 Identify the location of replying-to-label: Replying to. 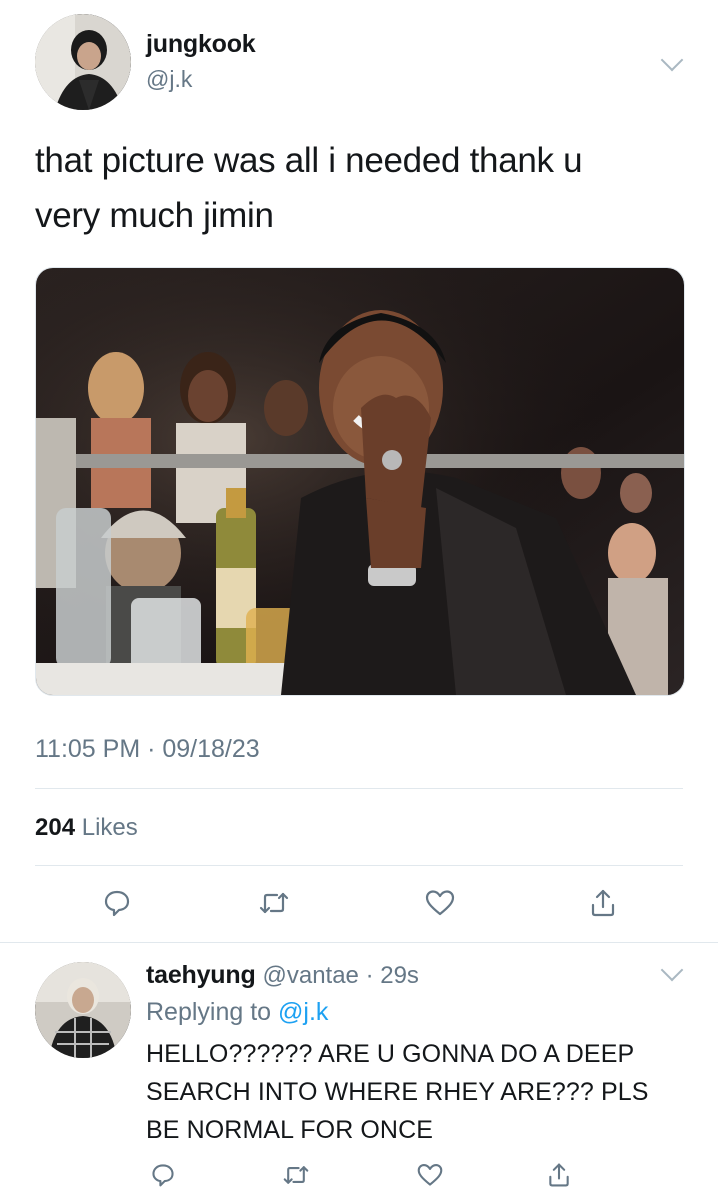
(209, 1012).